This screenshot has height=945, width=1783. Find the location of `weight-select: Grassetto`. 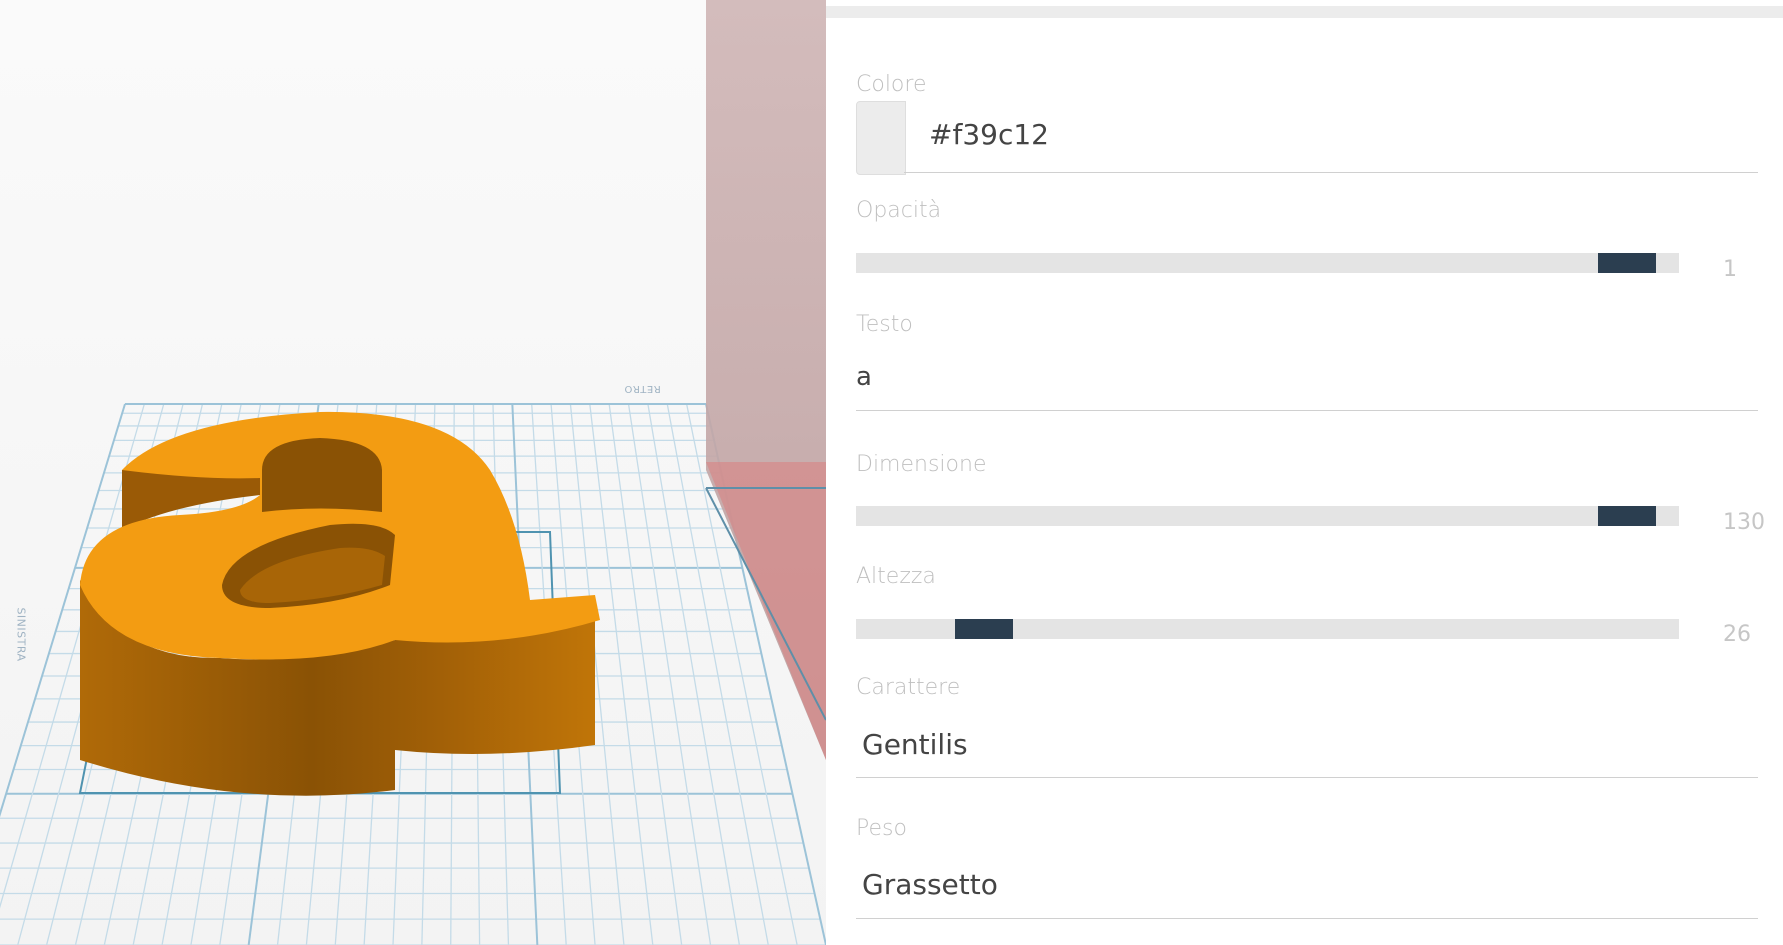

weight-select: Grassetto is located at coordinates (930, 884).